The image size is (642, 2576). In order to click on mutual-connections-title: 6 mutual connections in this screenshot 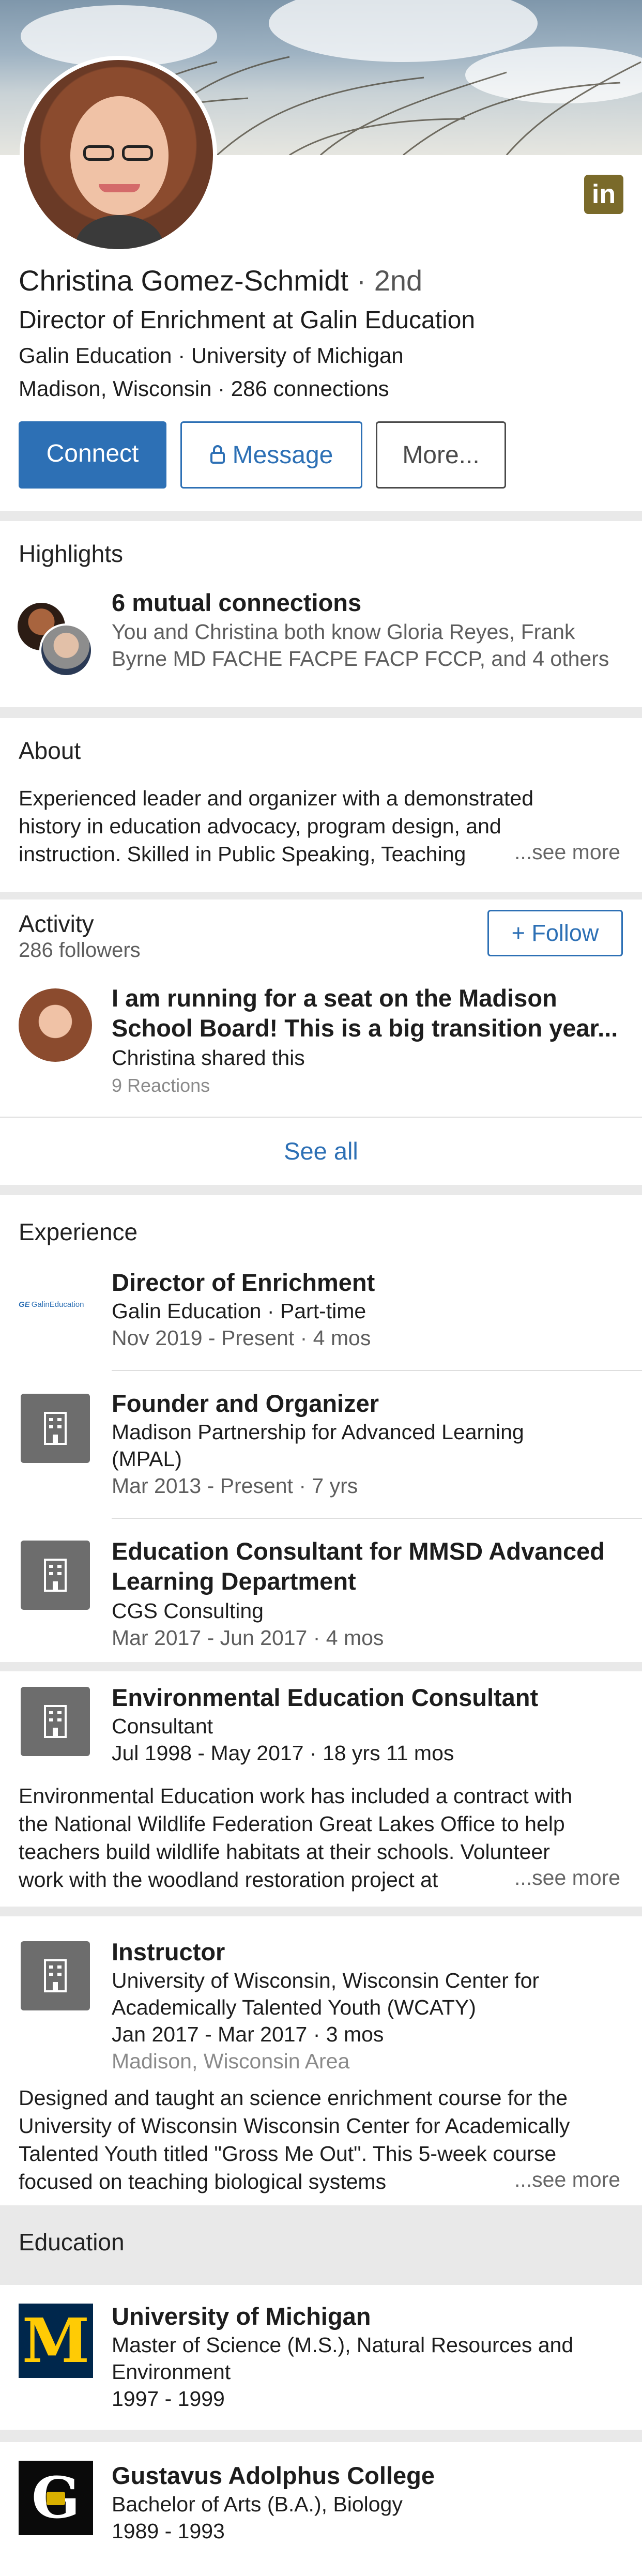, I will do `click(237, 602)`.